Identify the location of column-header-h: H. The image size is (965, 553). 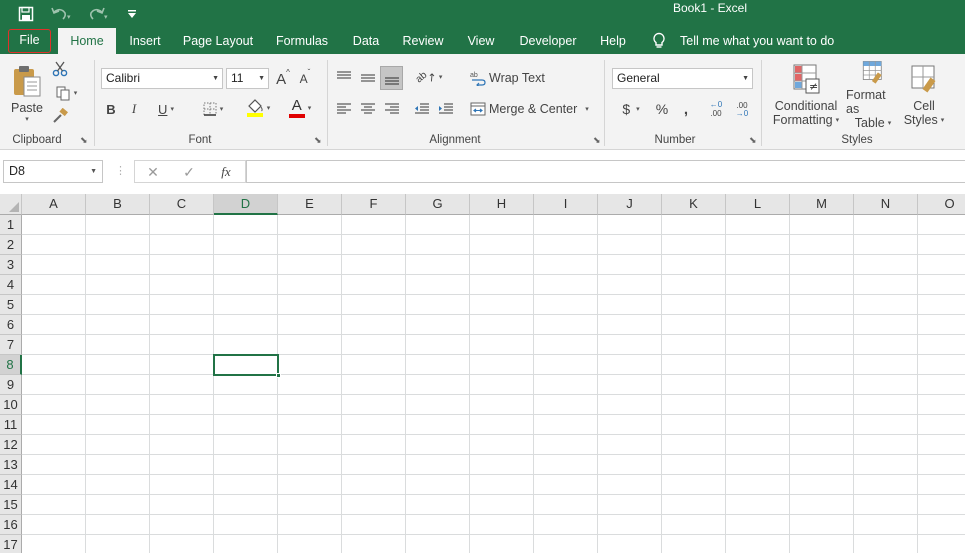
(502, 204).